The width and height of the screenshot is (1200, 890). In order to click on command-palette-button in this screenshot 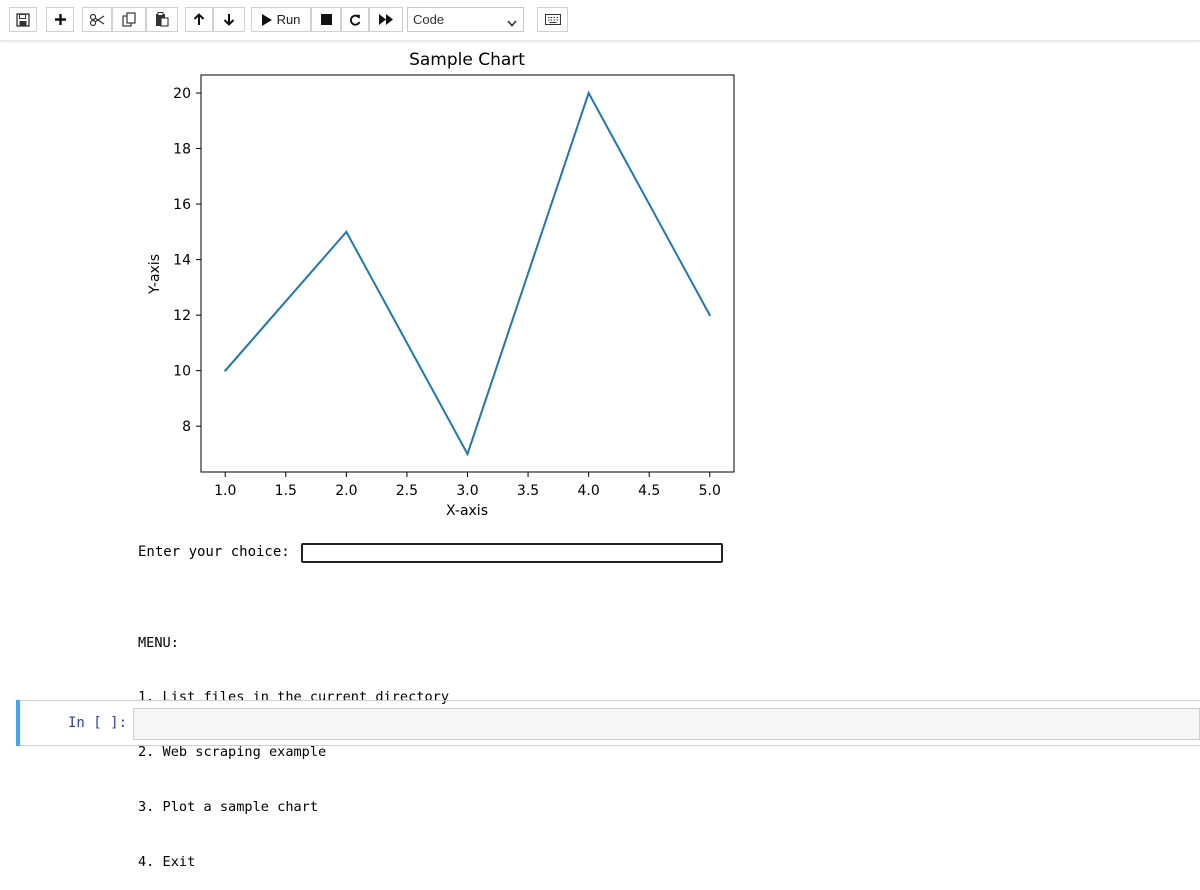, I will do `click(552, 19)`.